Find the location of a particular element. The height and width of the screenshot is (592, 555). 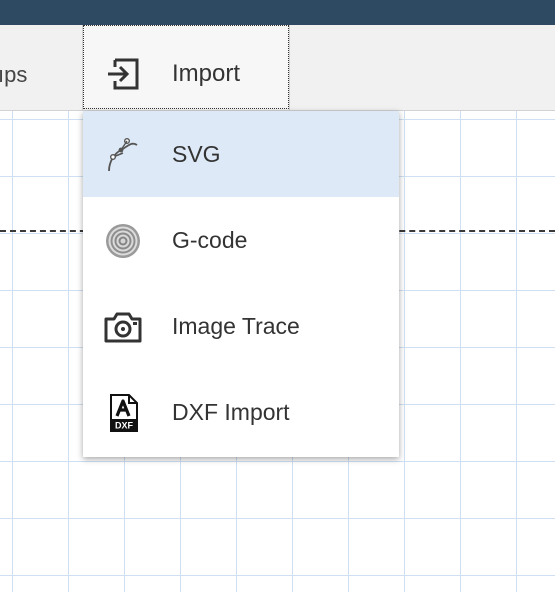

import-button: Import is located at coordinates (186, 67).